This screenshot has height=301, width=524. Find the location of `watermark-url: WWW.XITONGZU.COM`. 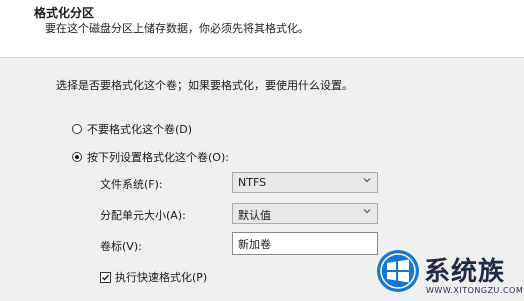

watermark-url: WWW.XITONGZU.COM is located at coordinates (475, 290).